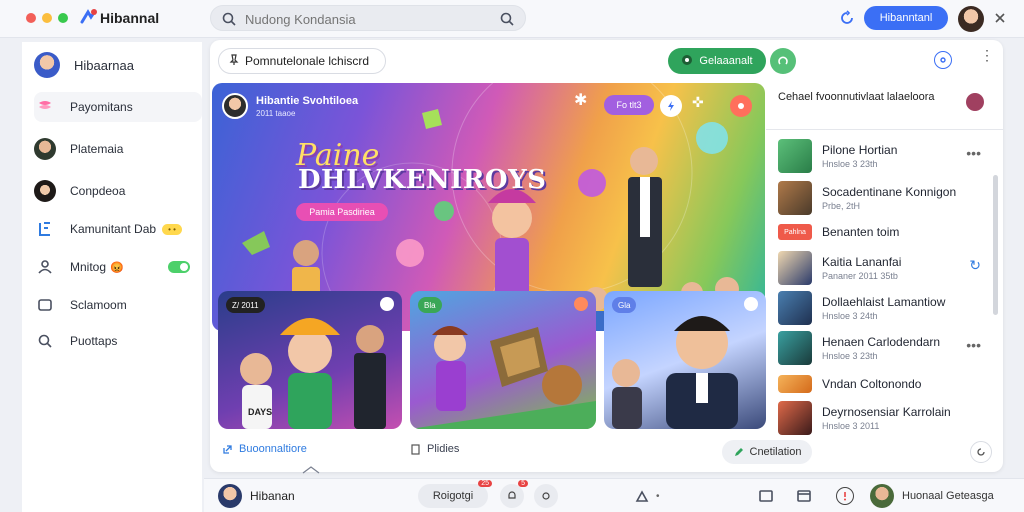 The width and height of the screenshot is (1024, 512). Describe the element at coordinates (981, 452) in the screenshot. I see `sync-icon` at that location.